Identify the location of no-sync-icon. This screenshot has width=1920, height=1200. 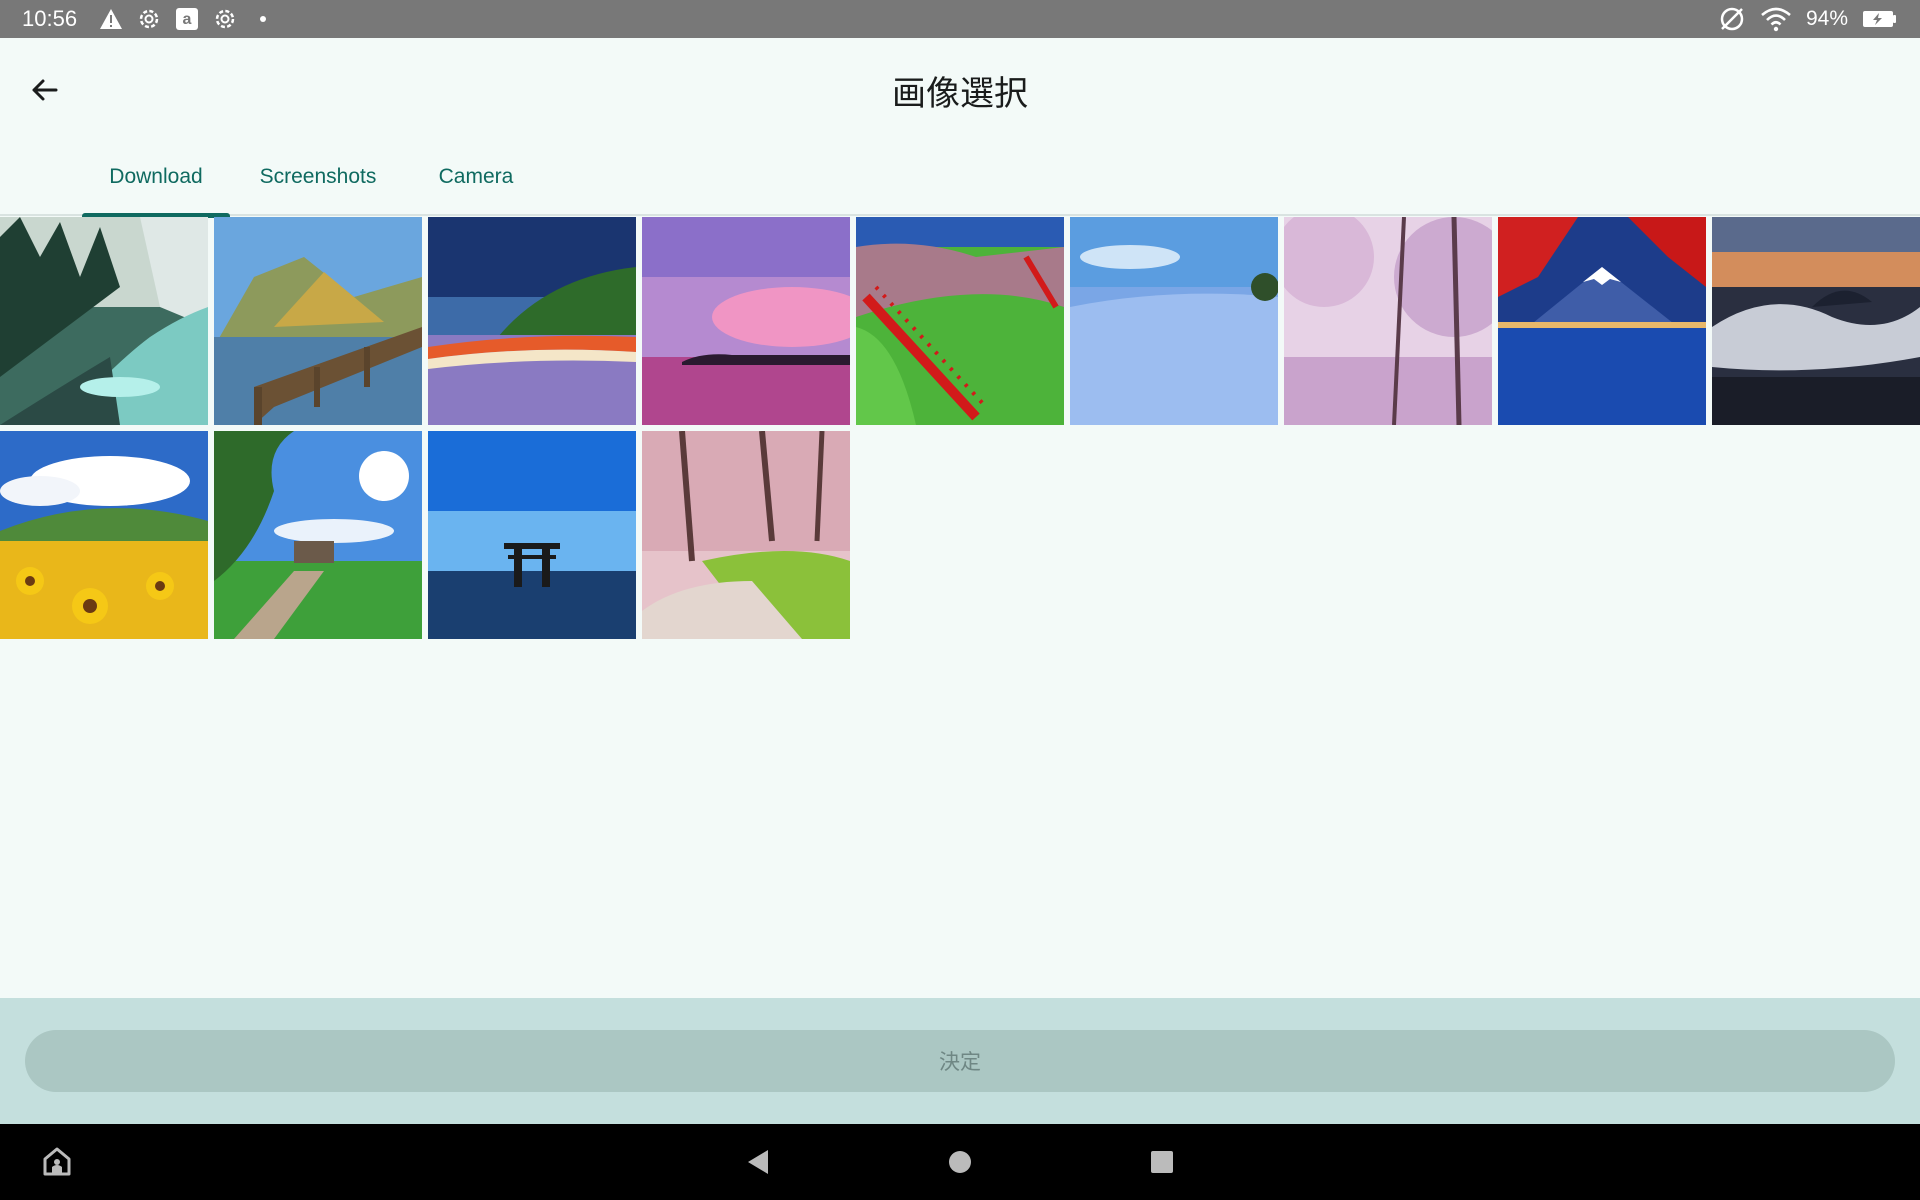
(1732, 19).